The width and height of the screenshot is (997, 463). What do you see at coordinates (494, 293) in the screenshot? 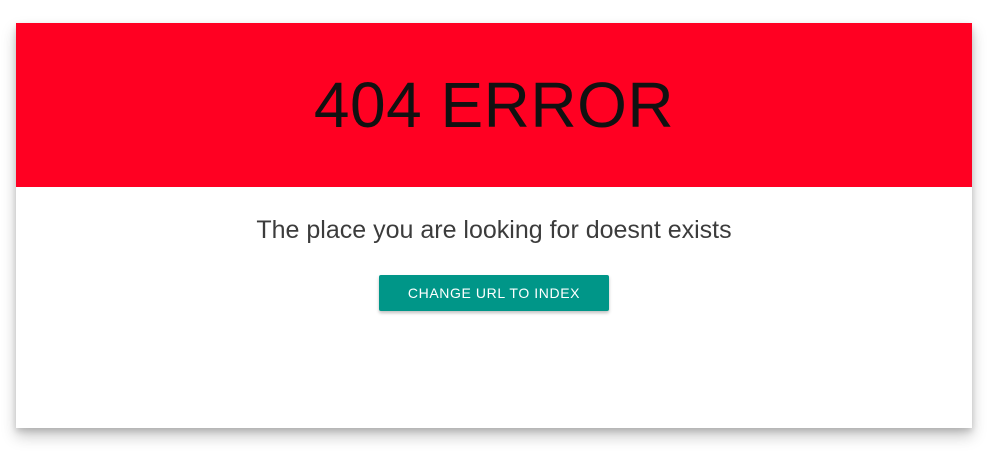
I see `change-url-to-index-button: CHANGE URL TO INDEX` at bounding box center [494, 293].